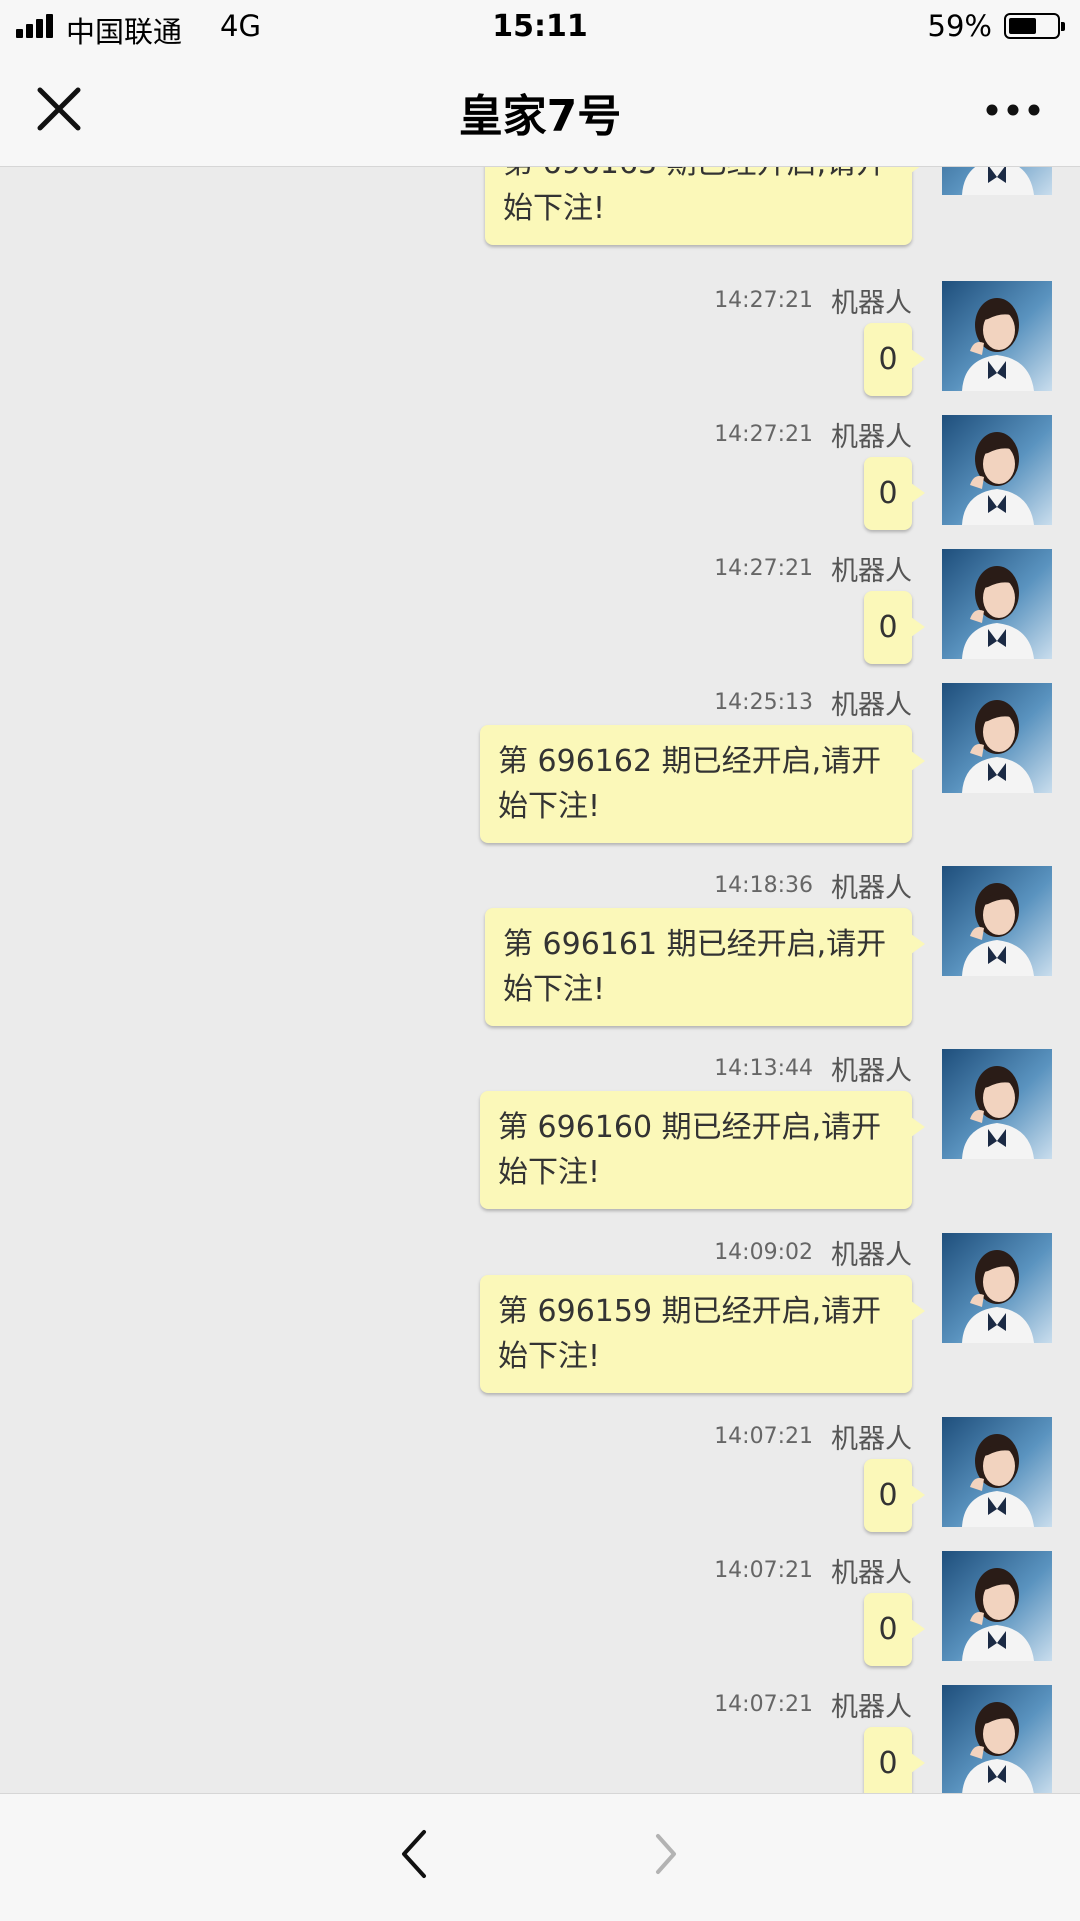 This screenshot has height=1921, width=1080. I want to click on message-text: 第 696161 期已经开启,请开始下注!, so click(695, 967).